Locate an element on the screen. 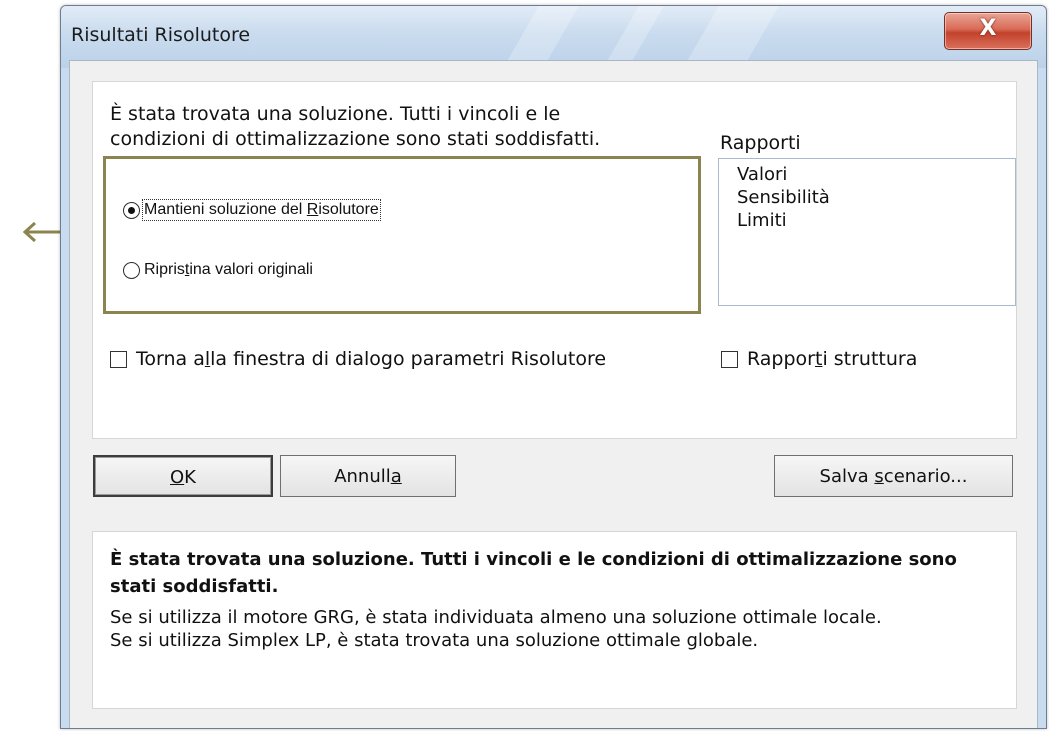  reports-listbox: Valori Sensibilità Limiti is located at coordinates (867, 232).